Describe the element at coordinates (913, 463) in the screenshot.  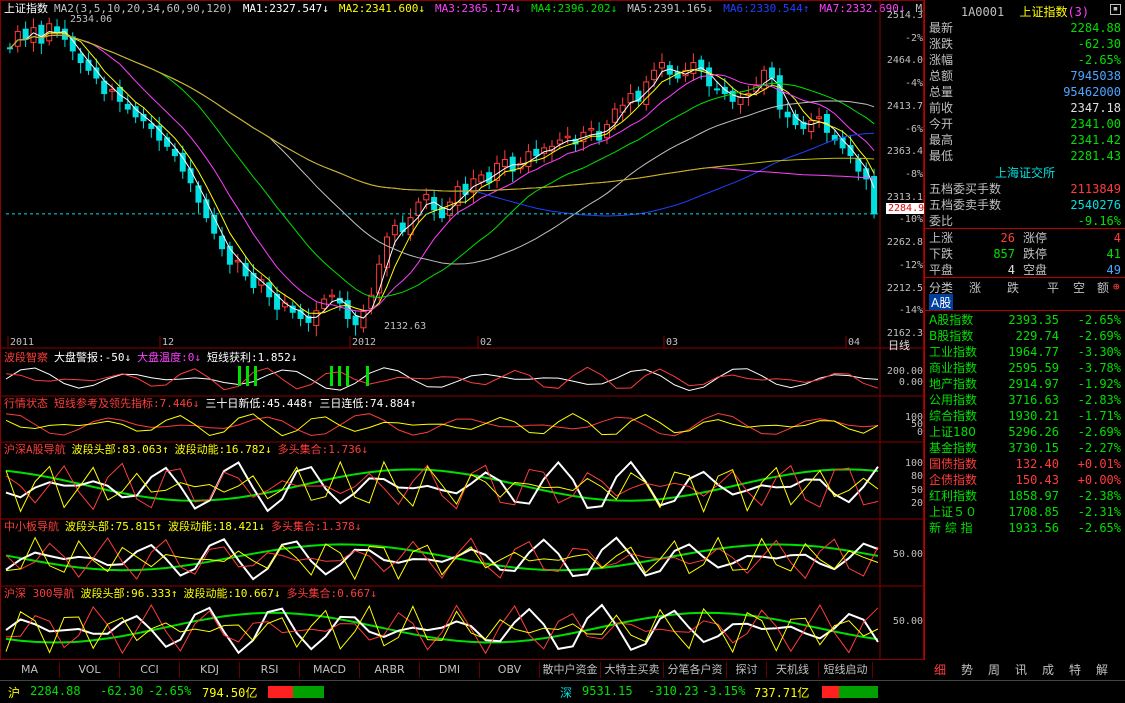
I see `indicator-axis-tick: 100` at that location.